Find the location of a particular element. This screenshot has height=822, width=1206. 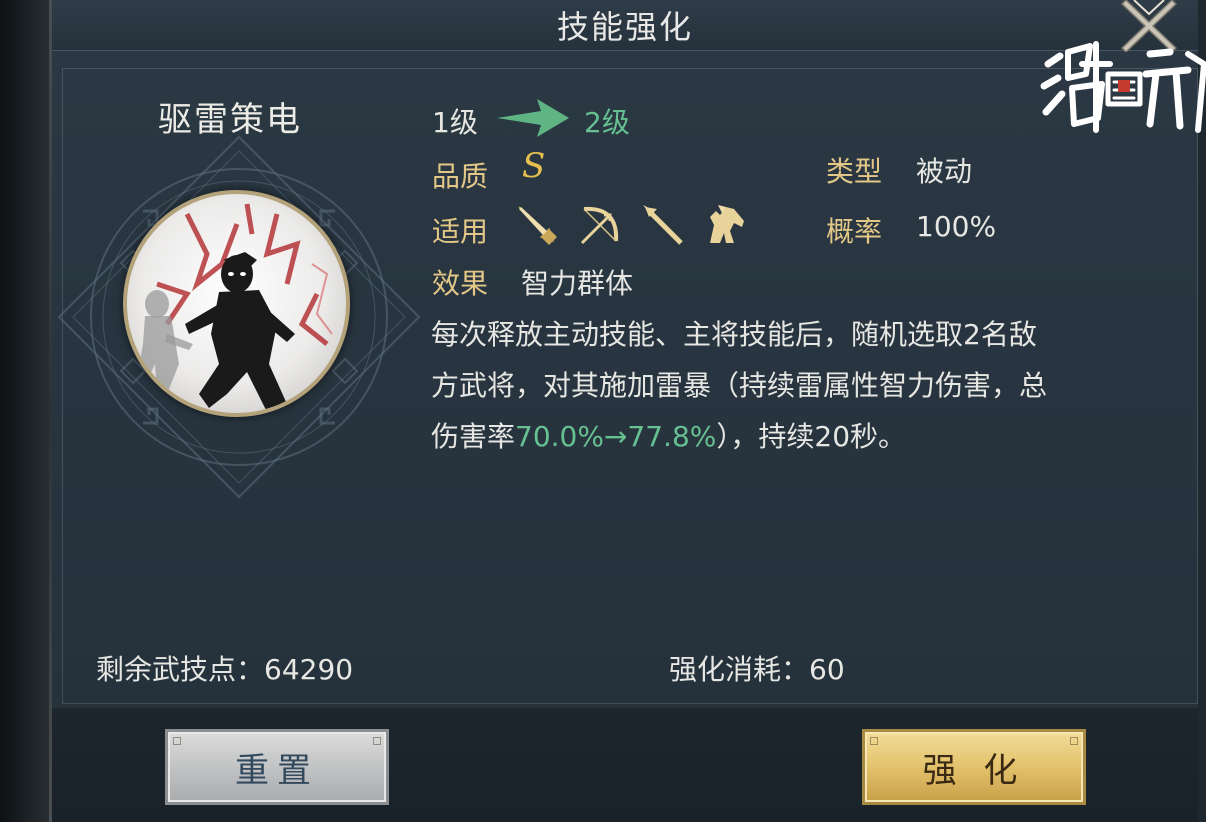

title-bar: 技能强化 is located at coordinates (625, 25).